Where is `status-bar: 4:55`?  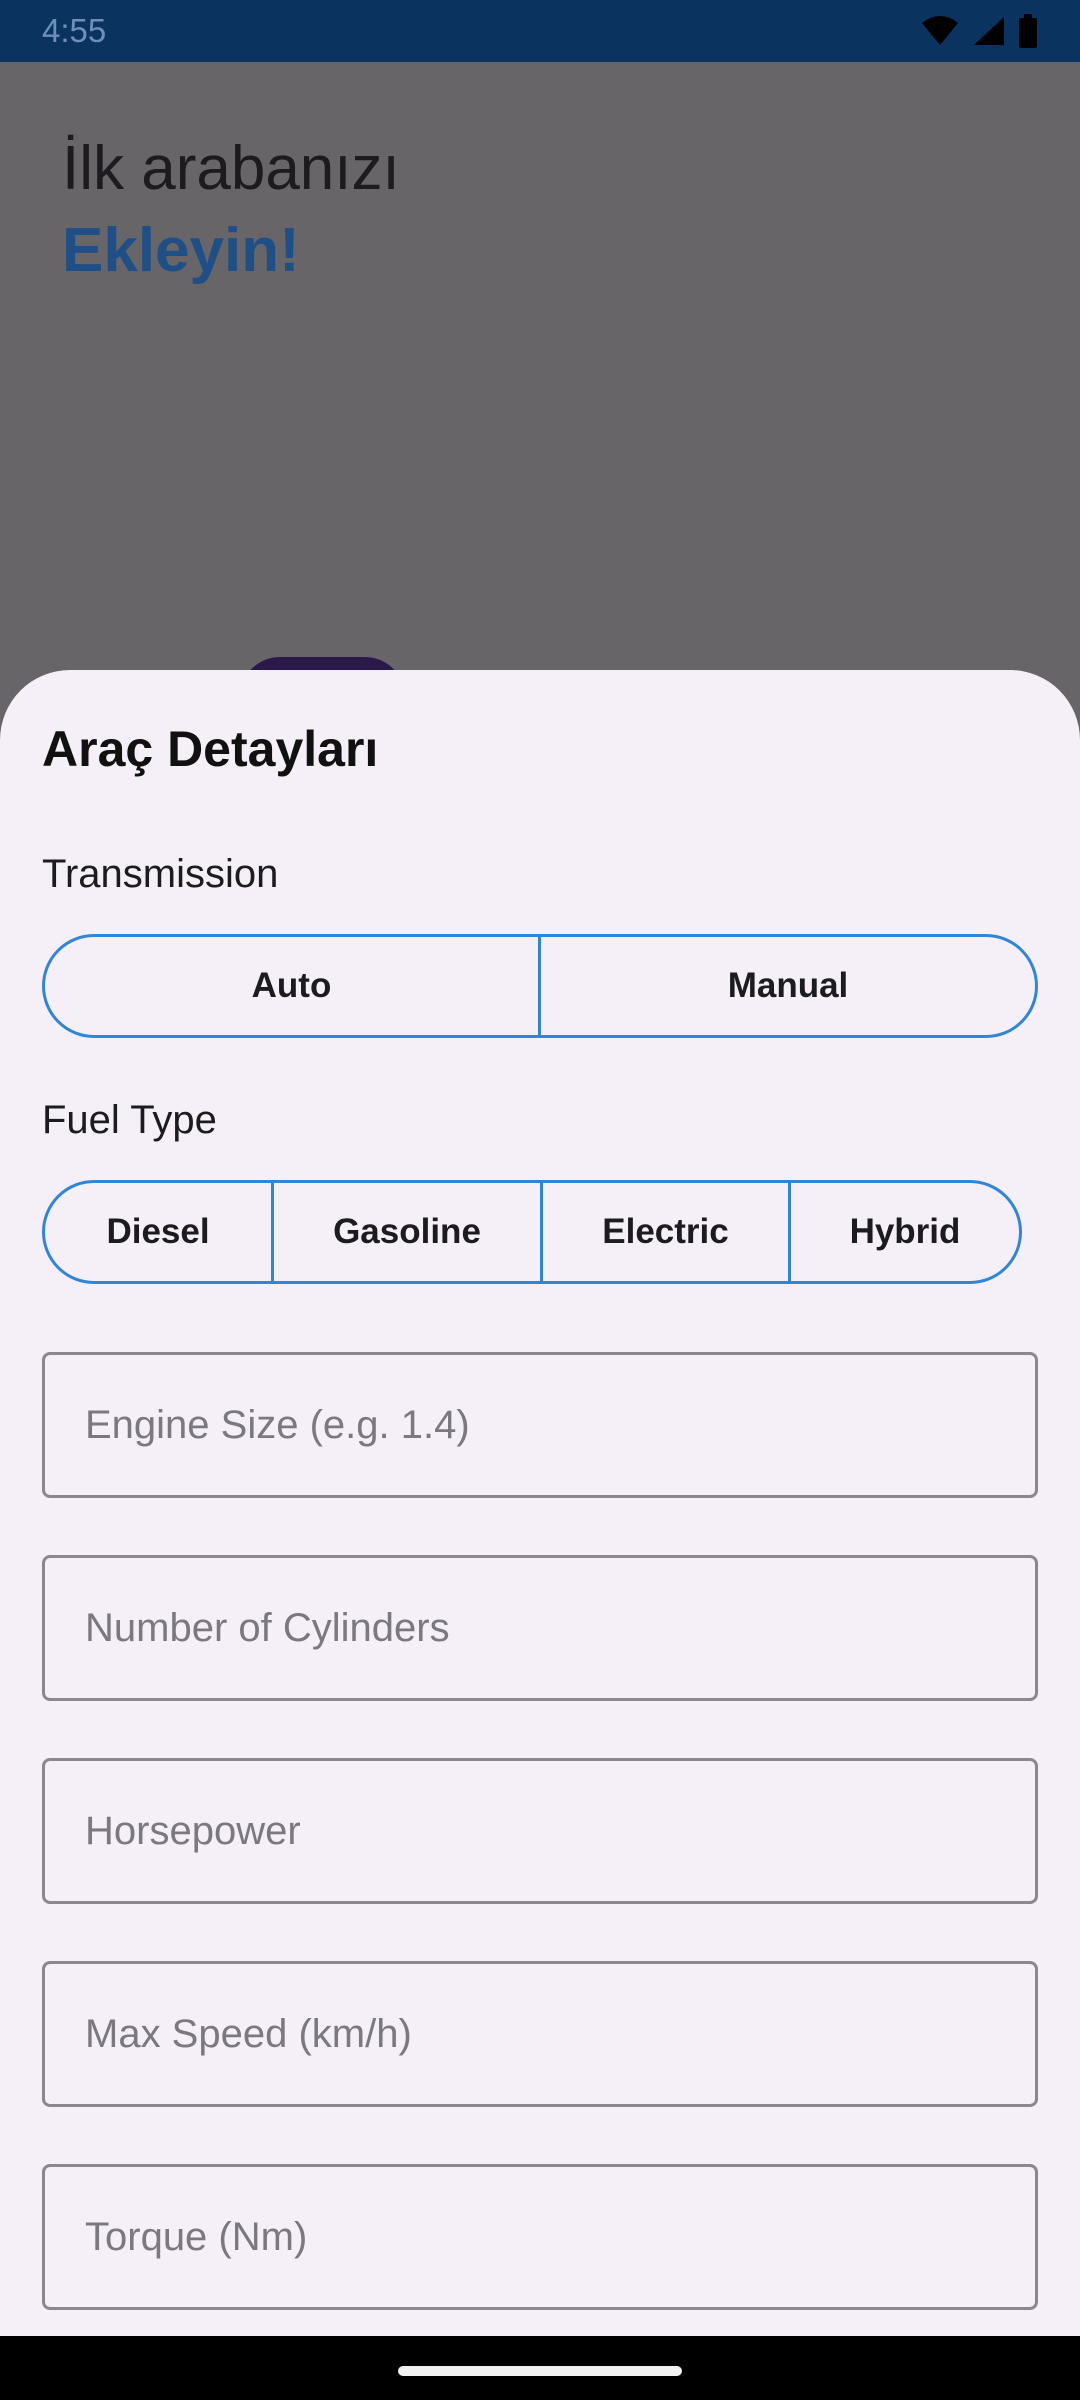 status-bar: 4:55 is located at coordinates (540, 31).